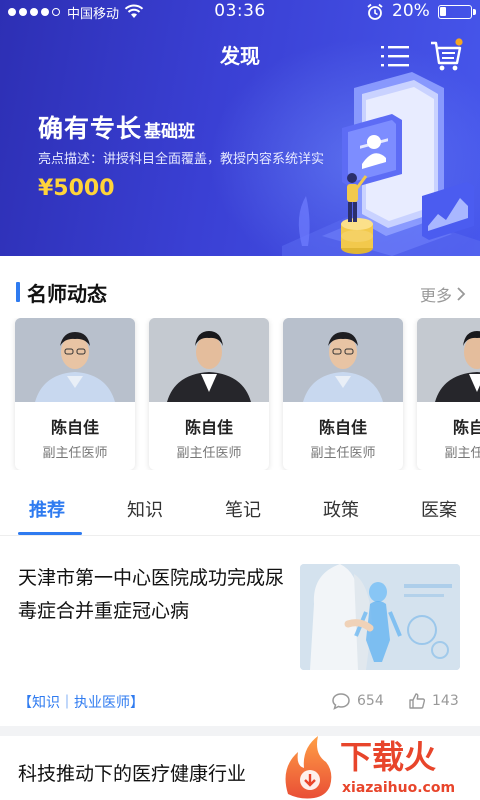  I want to click on article-title: 科技推动下的医疗健康行业, so click(132, 774).